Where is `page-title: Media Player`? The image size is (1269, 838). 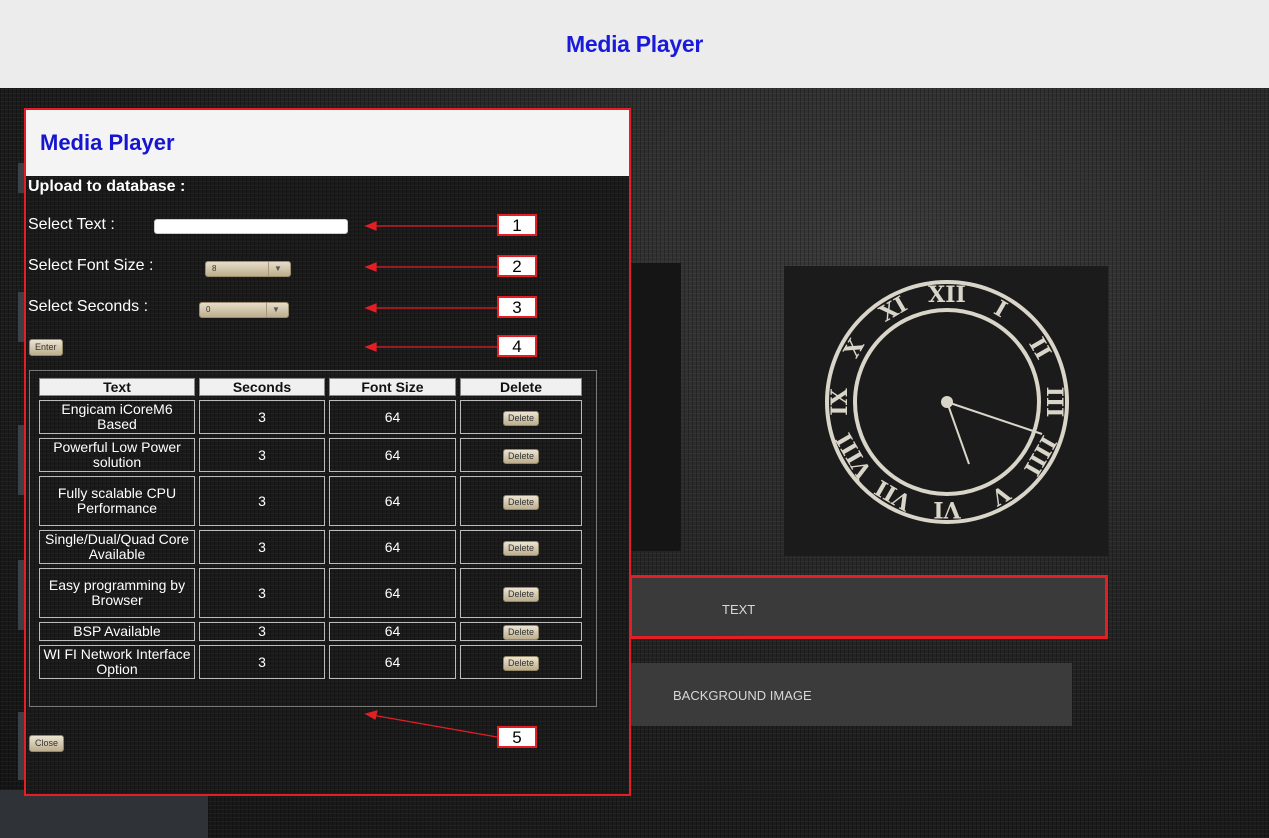
page-title: Media Player is located at coordinates (634, 43).